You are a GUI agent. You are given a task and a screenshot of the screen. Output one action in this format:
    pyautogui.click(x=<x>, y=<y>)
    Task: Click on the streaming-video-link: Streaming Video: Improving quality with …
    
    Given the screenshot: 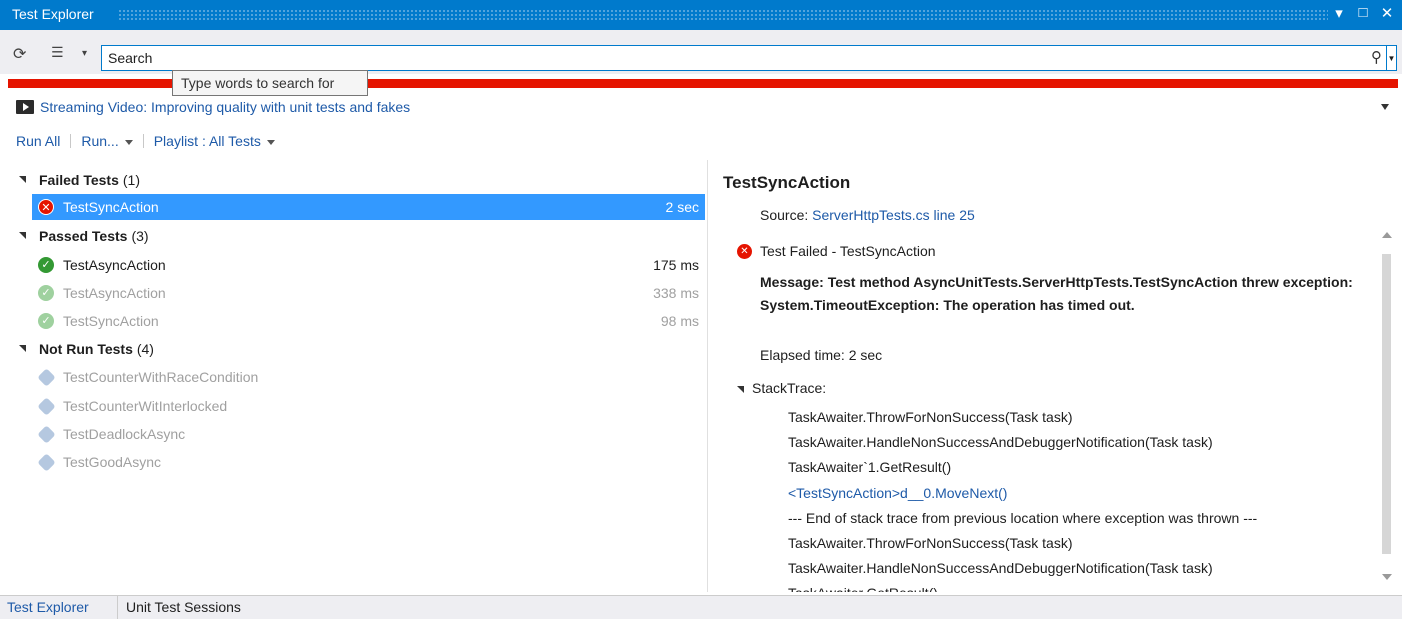 What is the action you would take?
    pyautogui.click(x=225, y=107)
    